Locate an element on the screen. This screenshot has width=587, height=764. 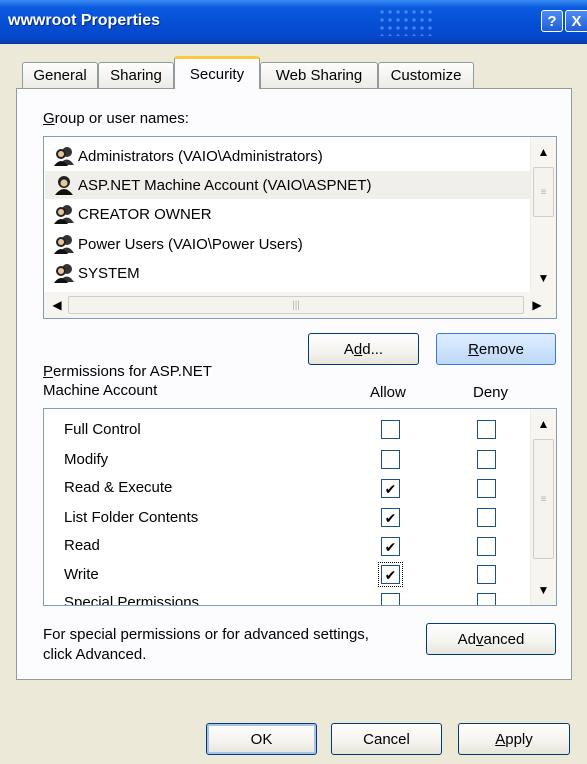
perm-label-list-folder-contents: List Folder Contents is located at coordinates (131, 517).